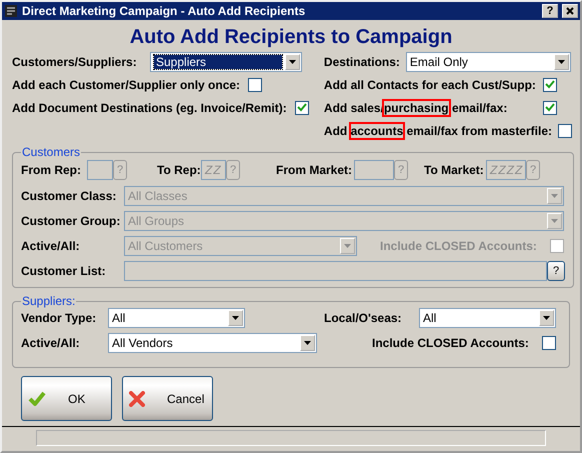 The width and height of the screenshot is (582, 453). What do you see at coordinates (69, 196) in the screenshot?
I see `field-label: Customer Class:` at bounding box center [69, 196].